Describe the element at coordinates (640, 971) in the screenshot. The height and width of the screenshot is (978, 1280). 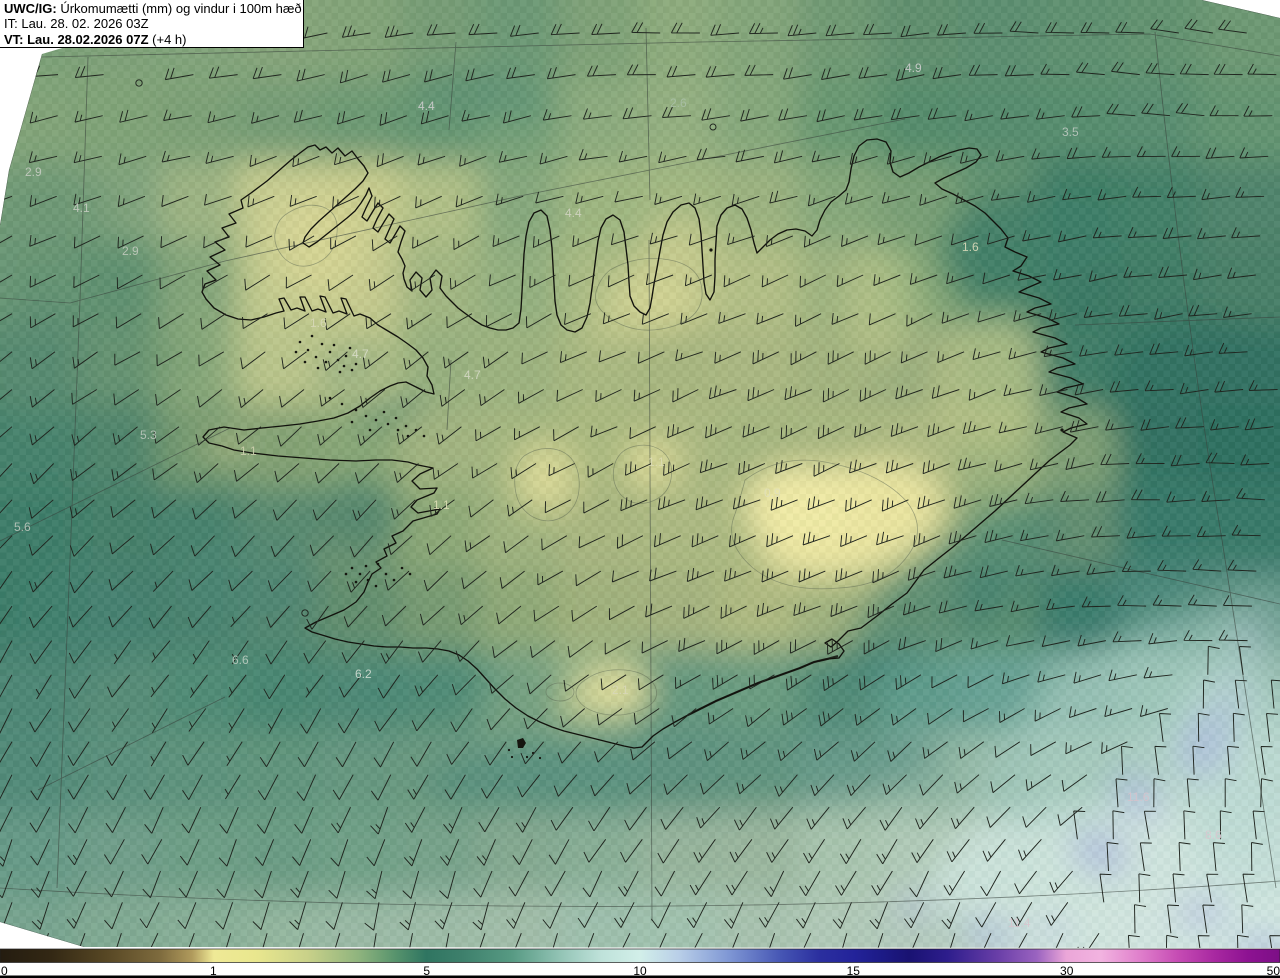
I see `svg-text: 10` at that location.